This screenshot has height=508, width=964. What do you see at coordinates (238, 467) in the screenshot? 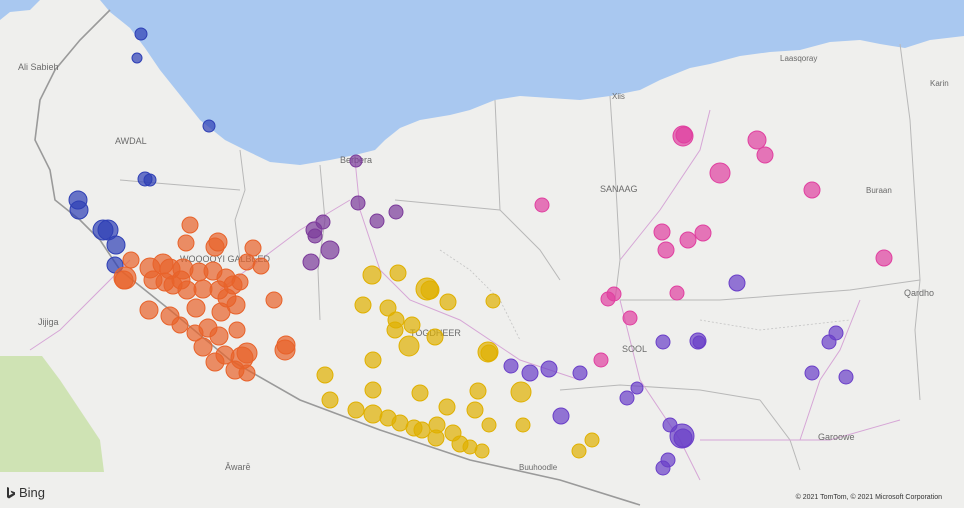
I see `label-awaare: Āwarē` at bounding box center [238, 467].